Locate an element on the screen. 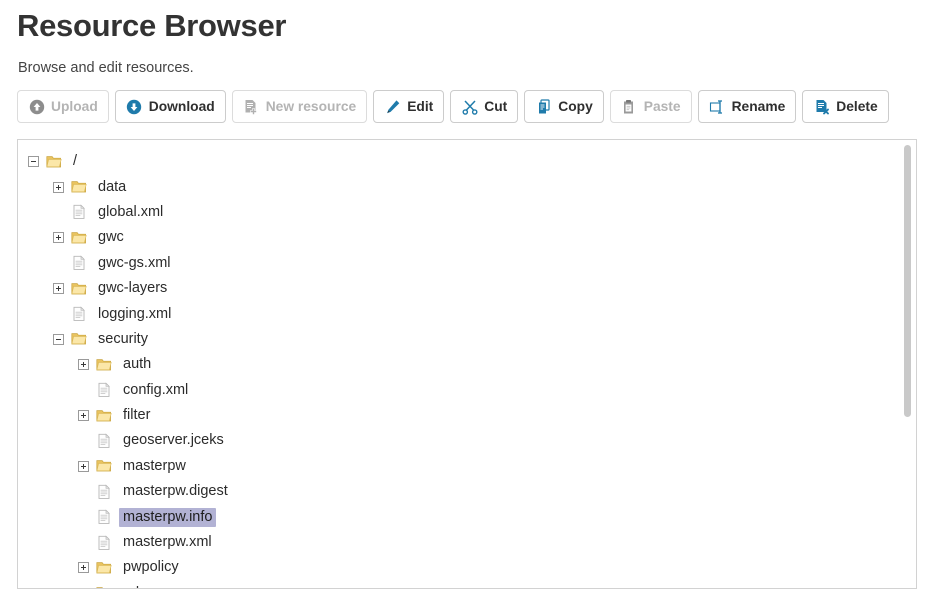 Image resolution: width=933 pixels, height=596 pixels. cut-button: Cut is located at coordinates (484, 106).